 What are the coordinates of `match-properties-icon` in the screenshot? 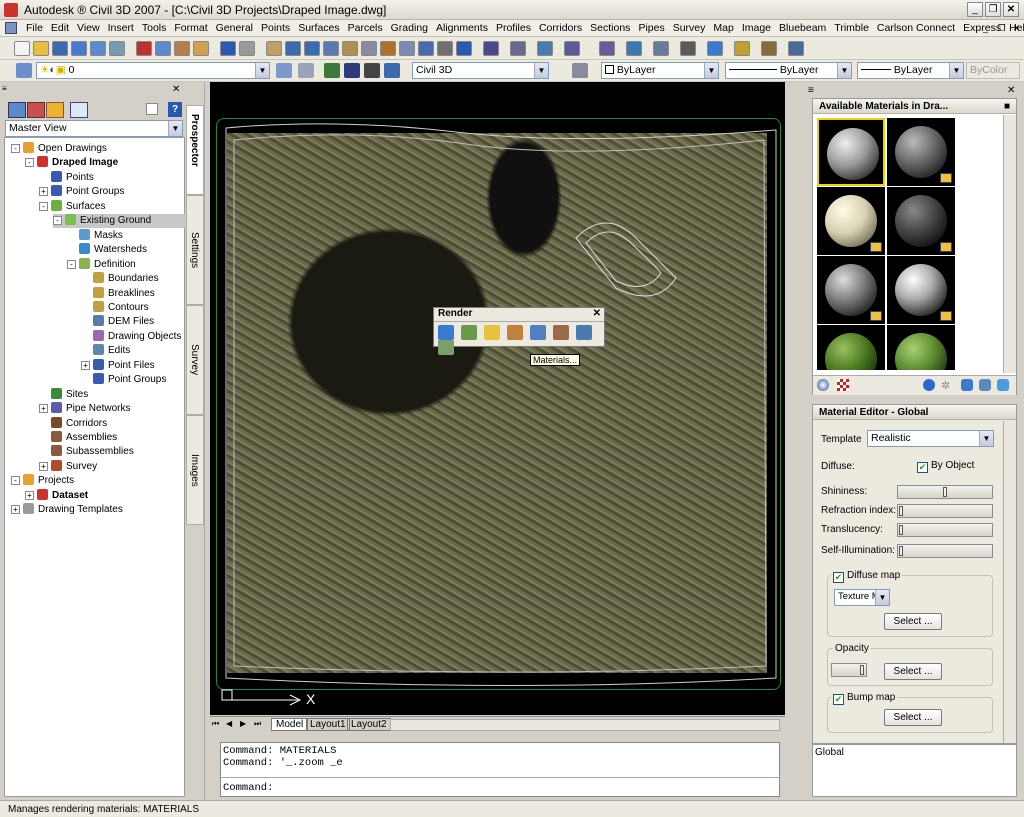 It's located at (201, 48).